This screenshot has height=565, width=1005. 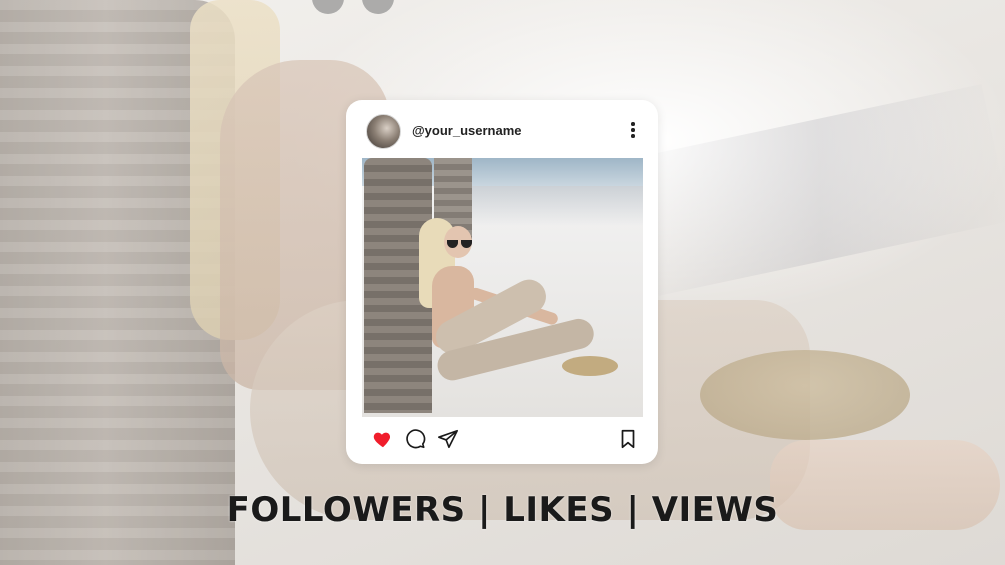 What do you see at coordinates (817, 190) in the screenshot?
I see `background-shadow` at bounding box center [817, 190].